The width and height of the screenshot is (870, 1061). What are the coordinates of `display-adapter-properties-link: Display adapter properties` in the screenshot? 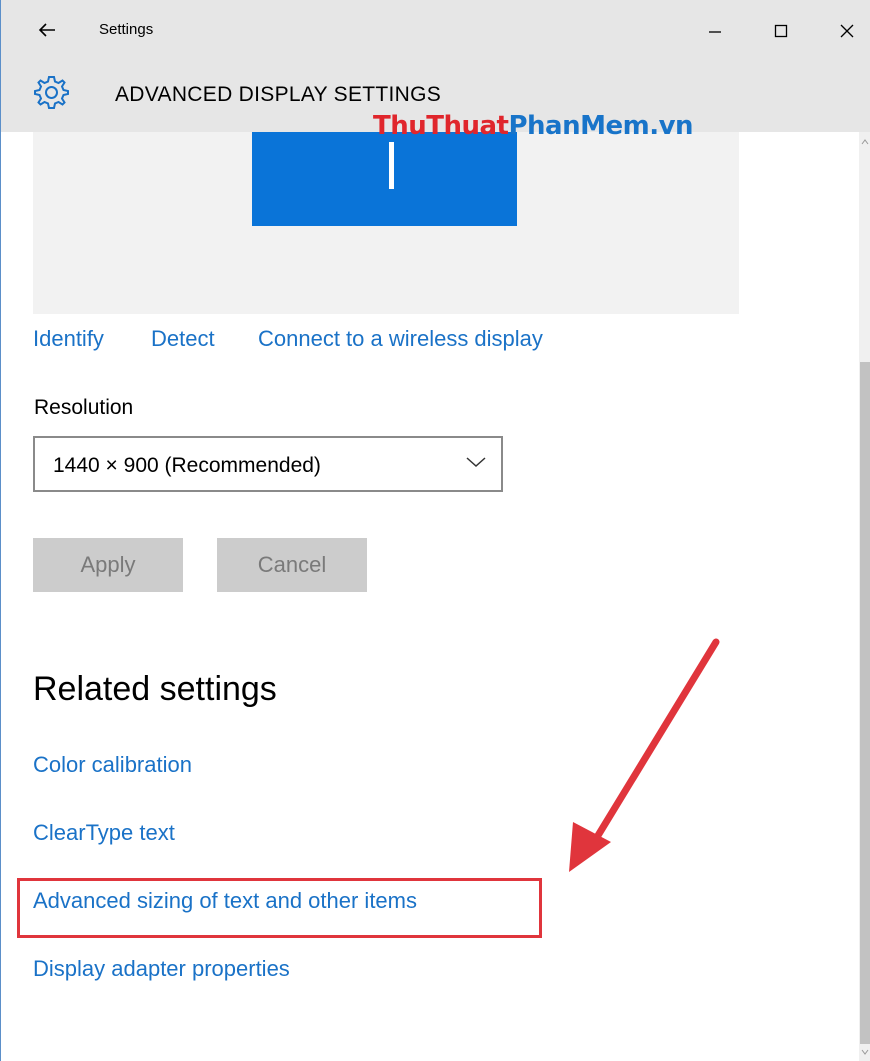 It's located at (161, 969).